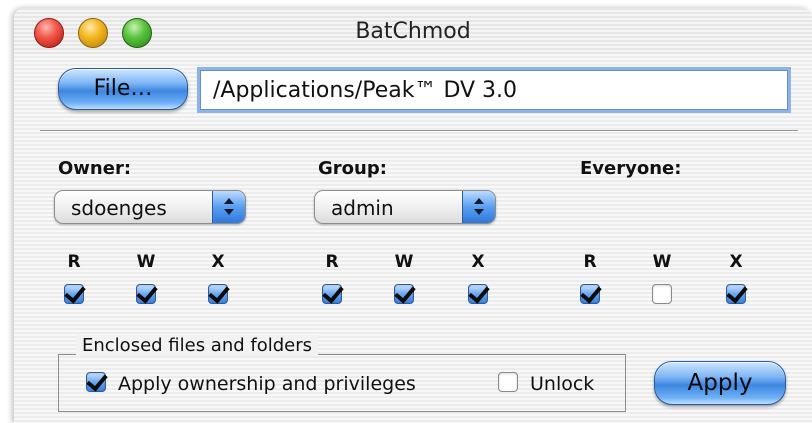  Describe the element at coordinates (494, 90) in the screenshot. I see `path-field: /Applications/Peak™ DV 3.0` at that location.